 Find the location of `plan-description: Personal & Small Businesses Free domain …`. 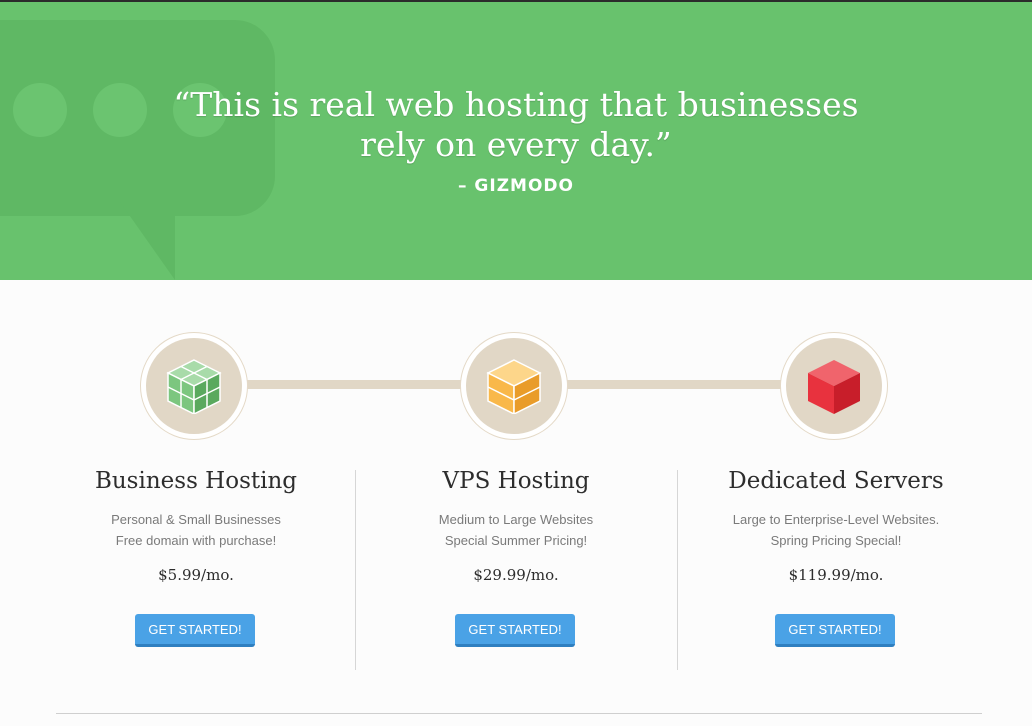

plan-description: Personal & Small Businesses Free domain … is located at coordinates (196, 530).